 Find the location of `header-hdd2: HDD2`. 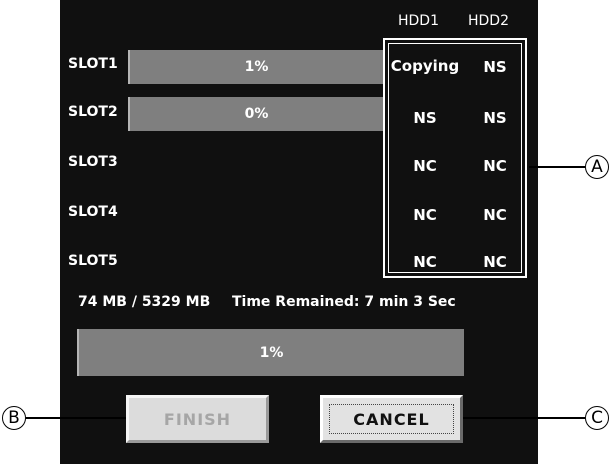

header-hdd2: HDD2 is located at coordinates (488, 21).